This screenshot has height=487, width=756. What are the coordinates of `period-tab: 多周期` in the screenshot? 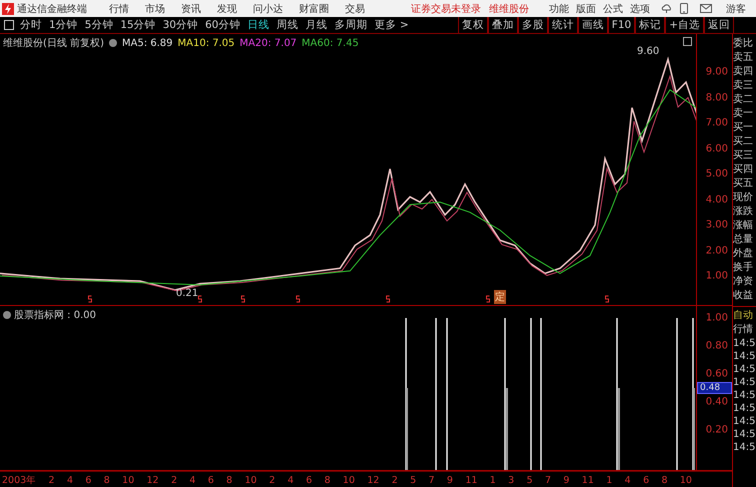 It's located at (351, 25).